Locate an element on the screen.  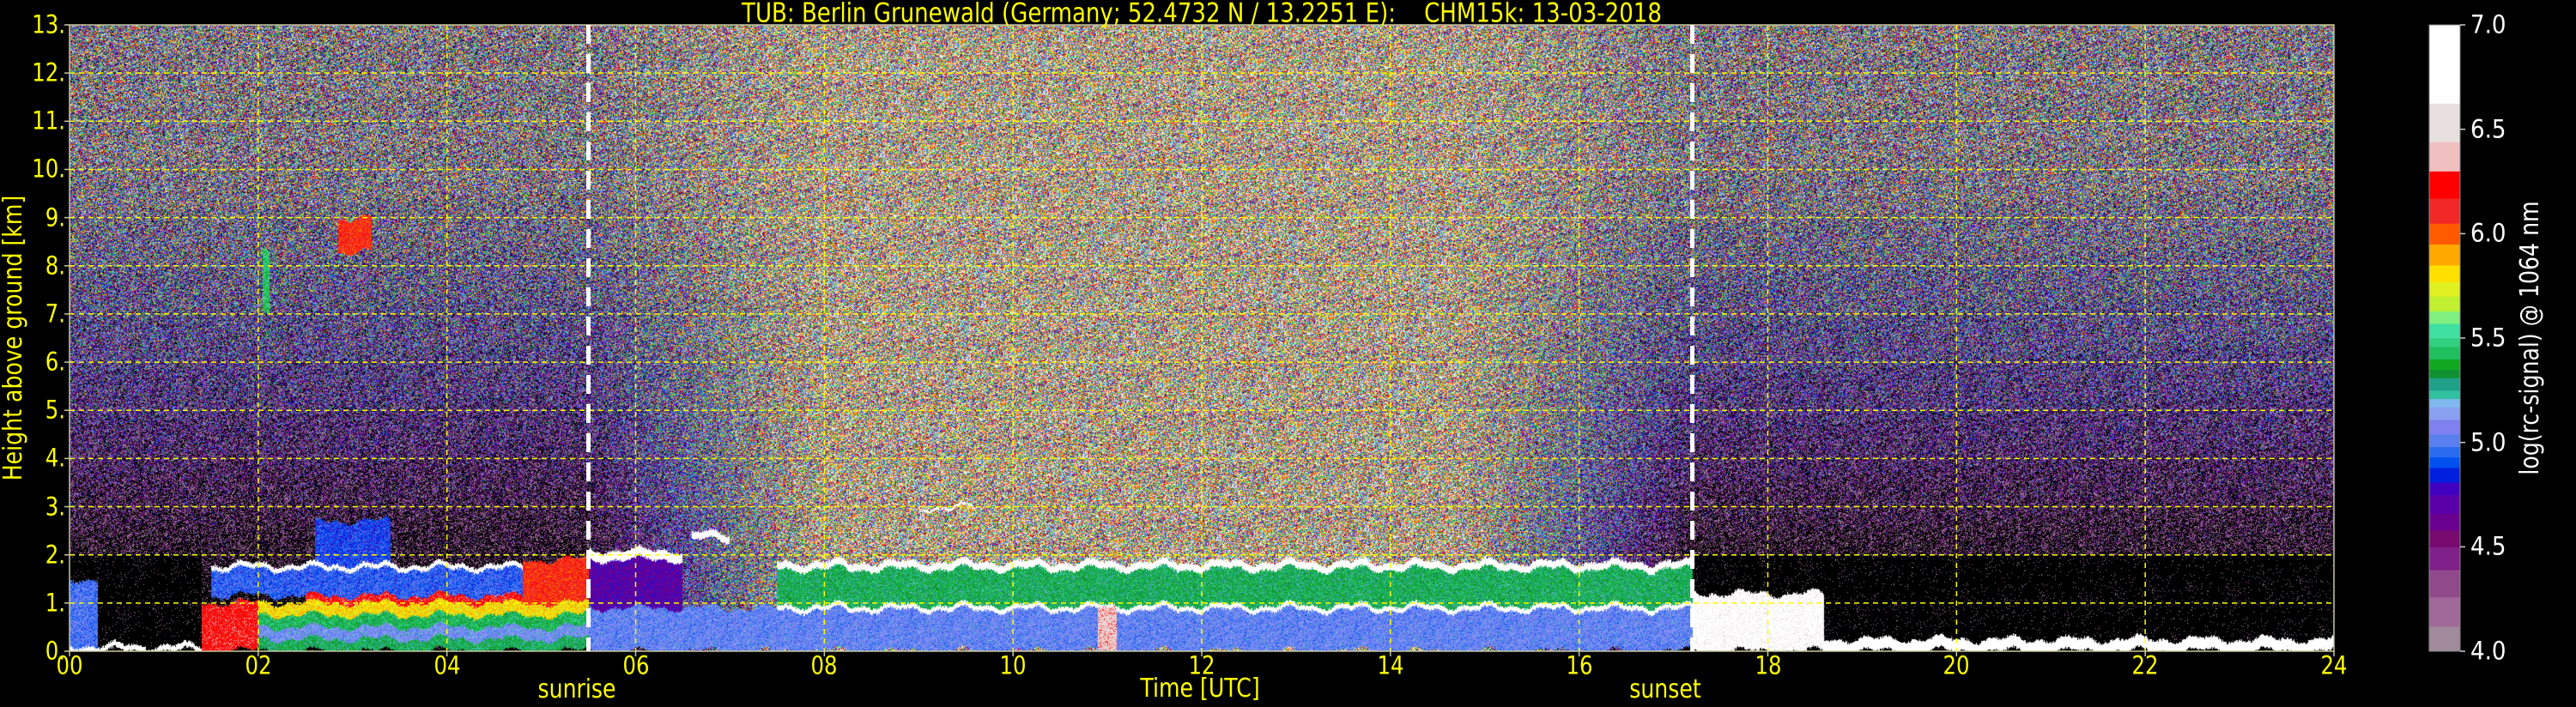
x-tick-label: 14 is located at coordinates (1390, 665).